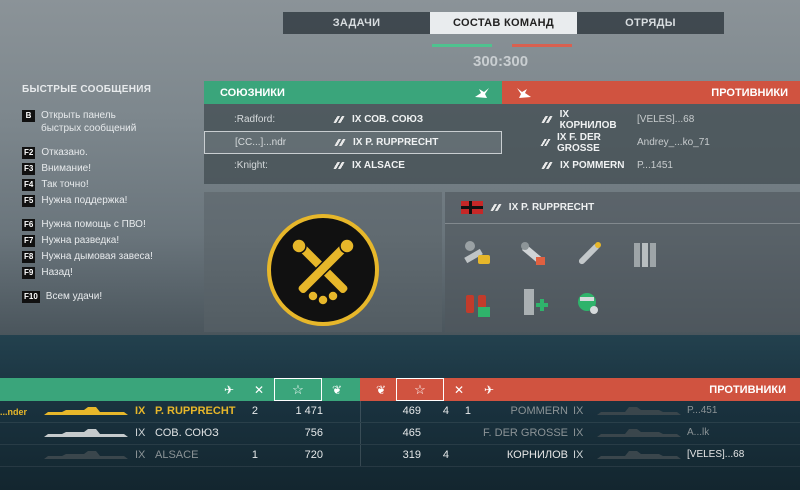 The image size is (800, 490). Describe the element at coordinates (74, 296) in the screenshot. I see `quick-message-label: Всем удачи!` at that location.